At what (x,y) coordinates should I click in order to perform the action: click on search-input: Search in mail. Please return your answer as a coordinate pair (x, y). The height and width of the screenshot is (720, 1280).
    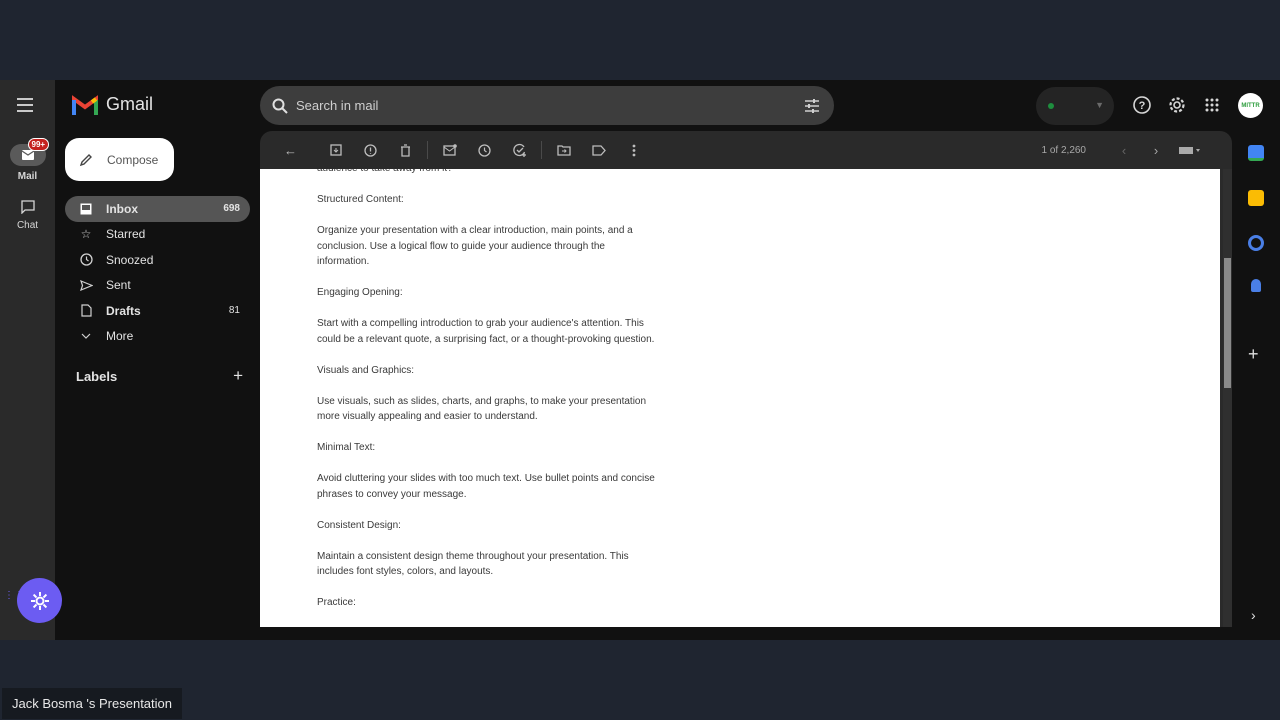
    Looking at the image, I should click on (550, 105).